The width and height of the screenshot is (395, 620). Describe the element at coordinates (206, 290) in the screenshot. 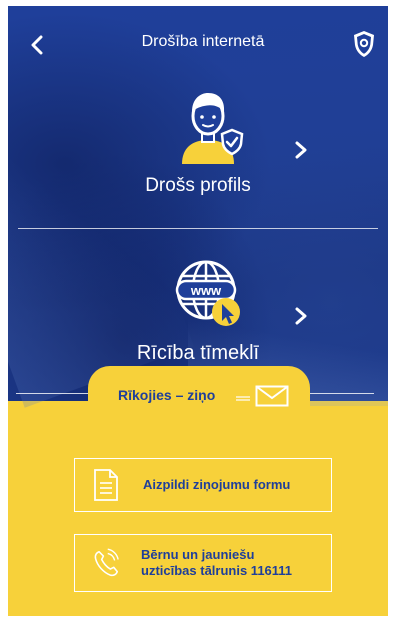

I see `globe-www-text: www` at that location.